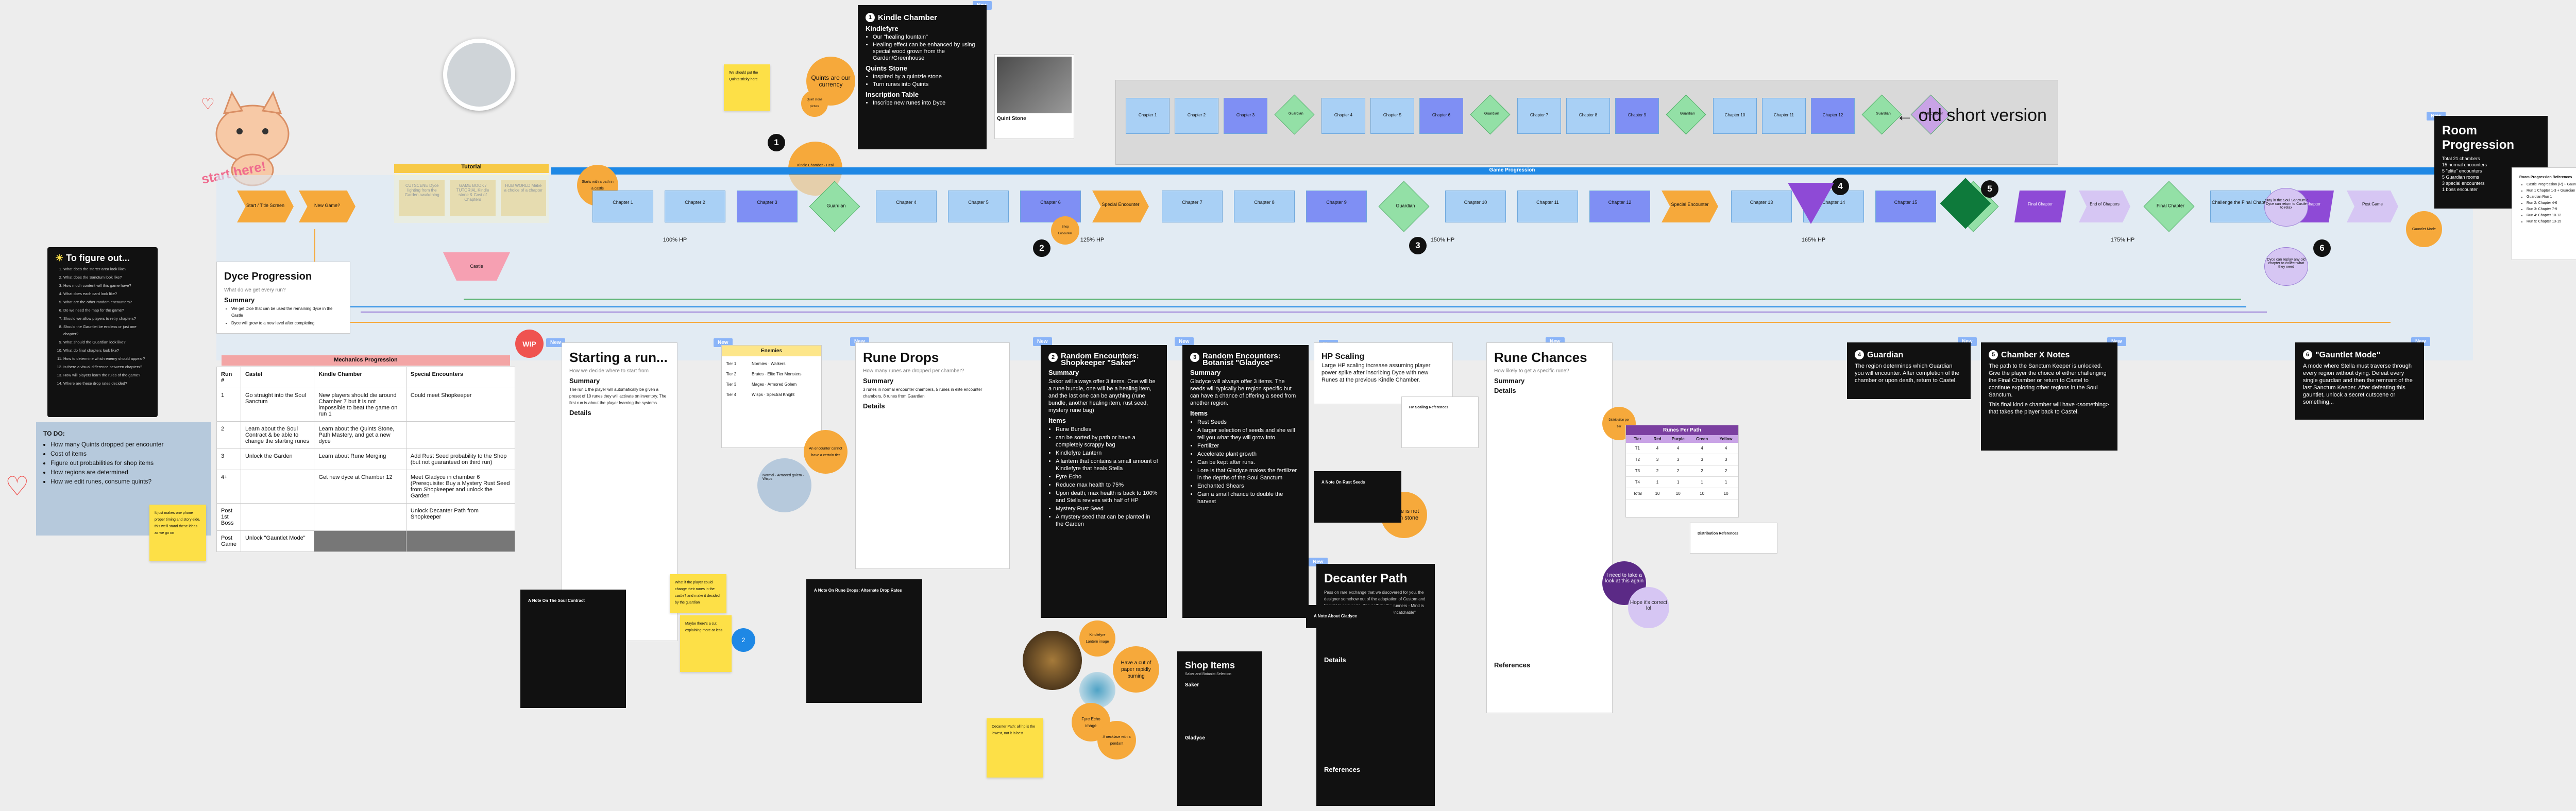  What do you see at coordinates (784, 485) in the screenshot?
I see `enemy-blue-circle: Normal · Armored golem · Wisps` at bounding box center [784, 485].